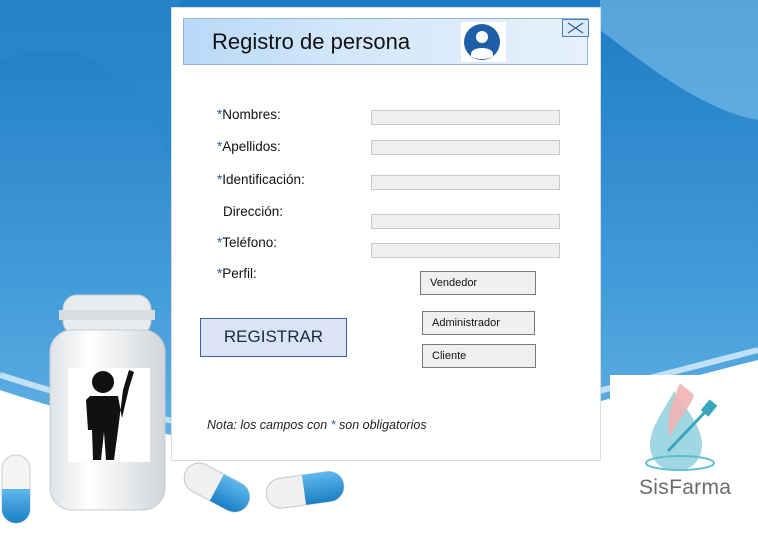  What do you see at coordinates (311, 41) in the screenshot?
I see `dialog-title: Registro de persona` at bounding box center [311, 41].